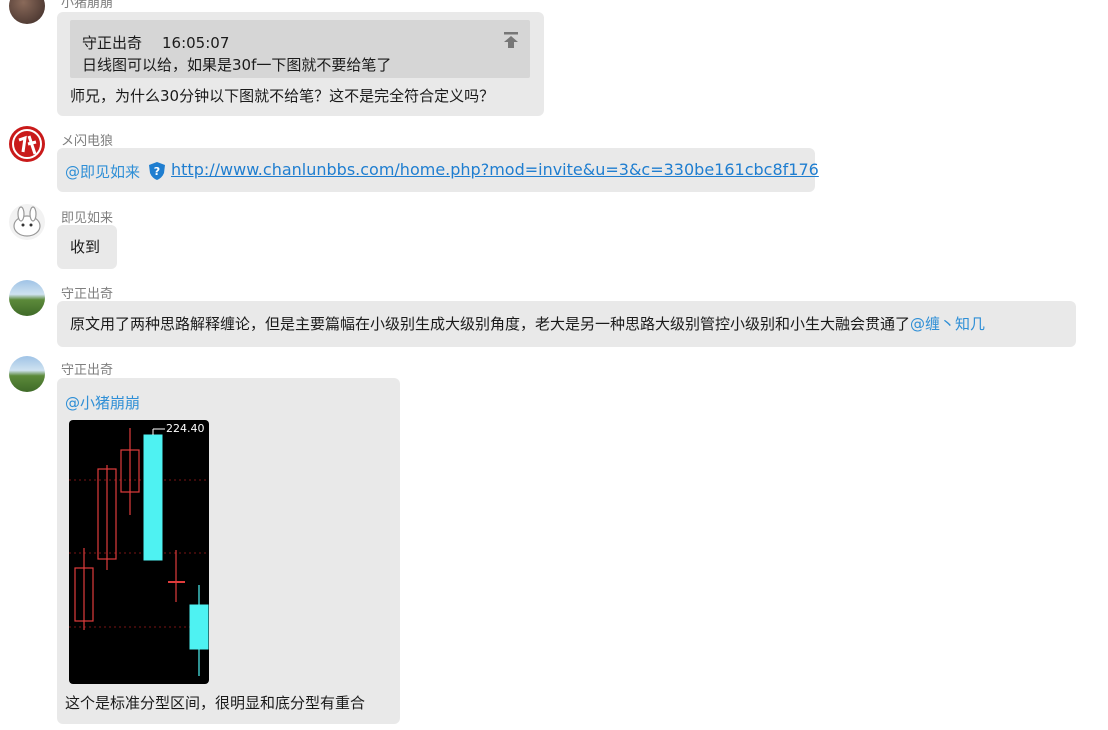 Image resolution: width=1108 pixels, height=730 pixels. Describe the element at coordinates (139, 549) in the screenshot. I see `candlestick-chart: 224.40` at that location.